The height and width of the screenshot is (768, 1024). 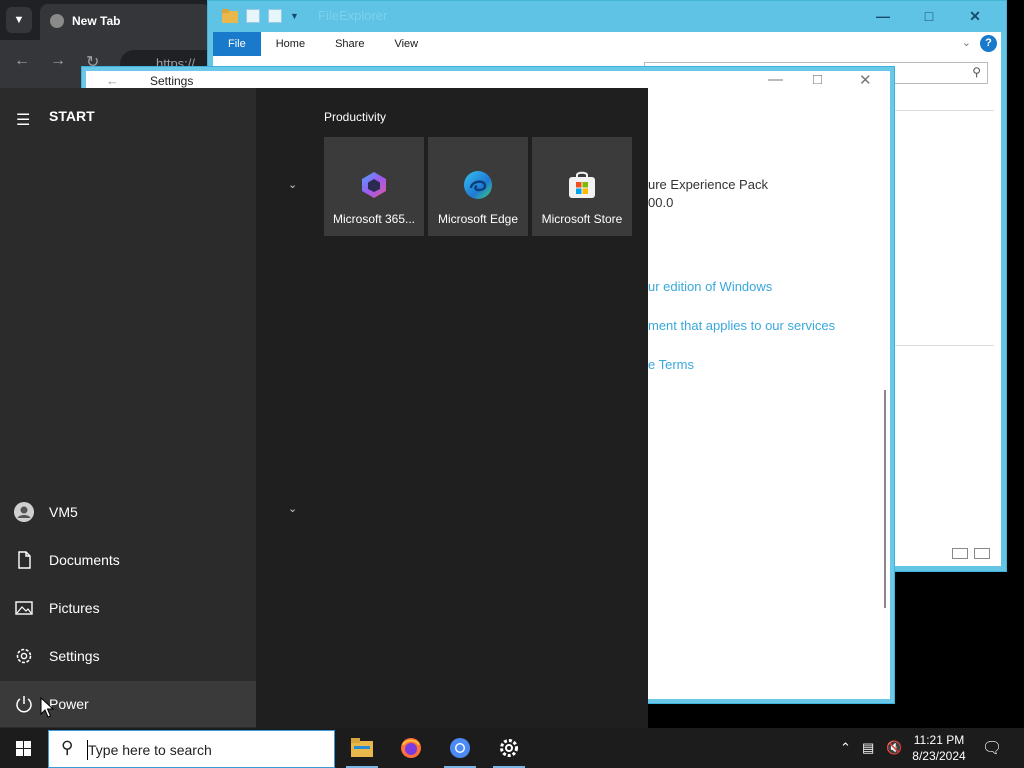 I want to click on explorer-titlebar: ▼ FileExplorer — □ ✕, so click(x=607, y=16).